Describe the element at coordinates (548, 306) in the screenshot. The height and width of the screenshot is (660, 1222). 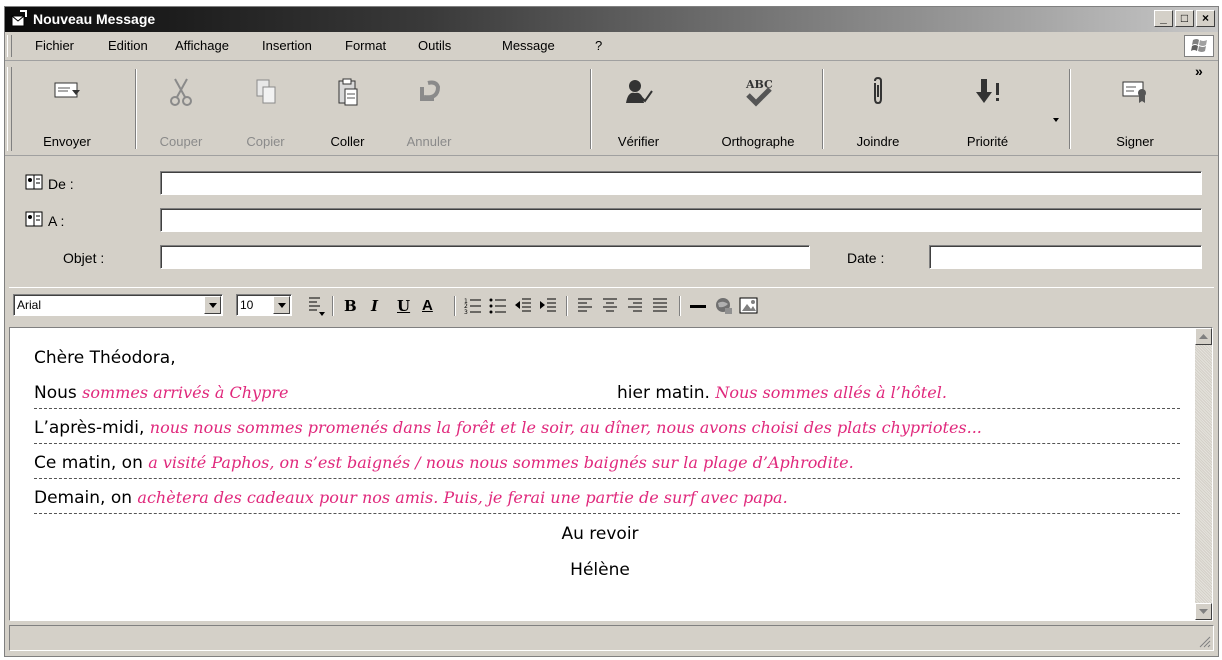
I see `increase-indent-icon` at that location.